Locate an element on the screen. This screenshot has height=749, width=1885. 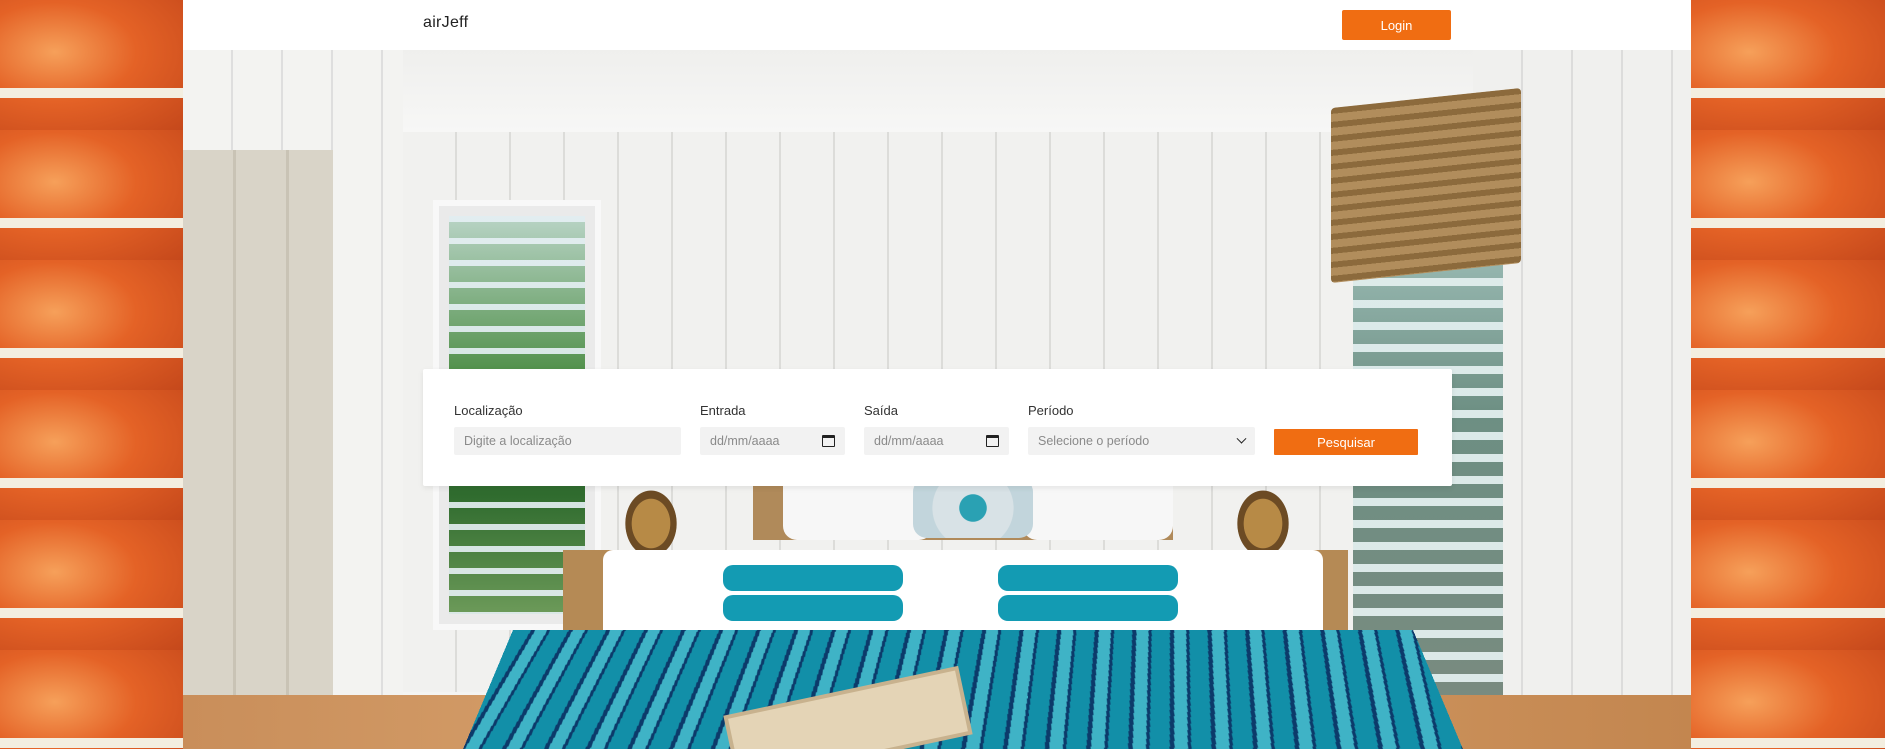
chevron-down-icon is located at coordinates (1241, 438).